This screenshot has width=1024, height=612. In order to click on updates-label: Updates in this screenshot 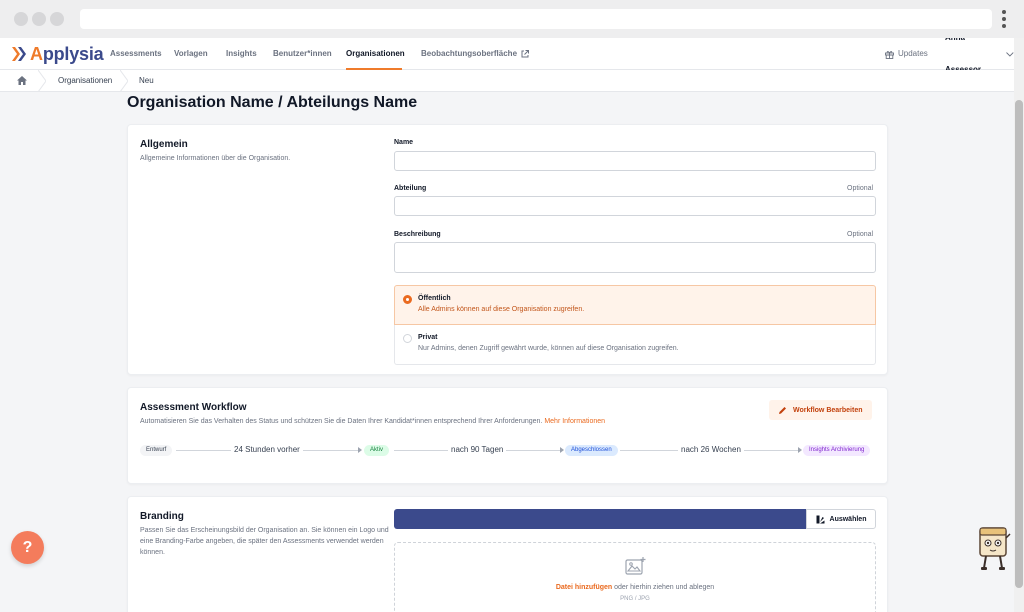, I will do `click(913, 53)`.